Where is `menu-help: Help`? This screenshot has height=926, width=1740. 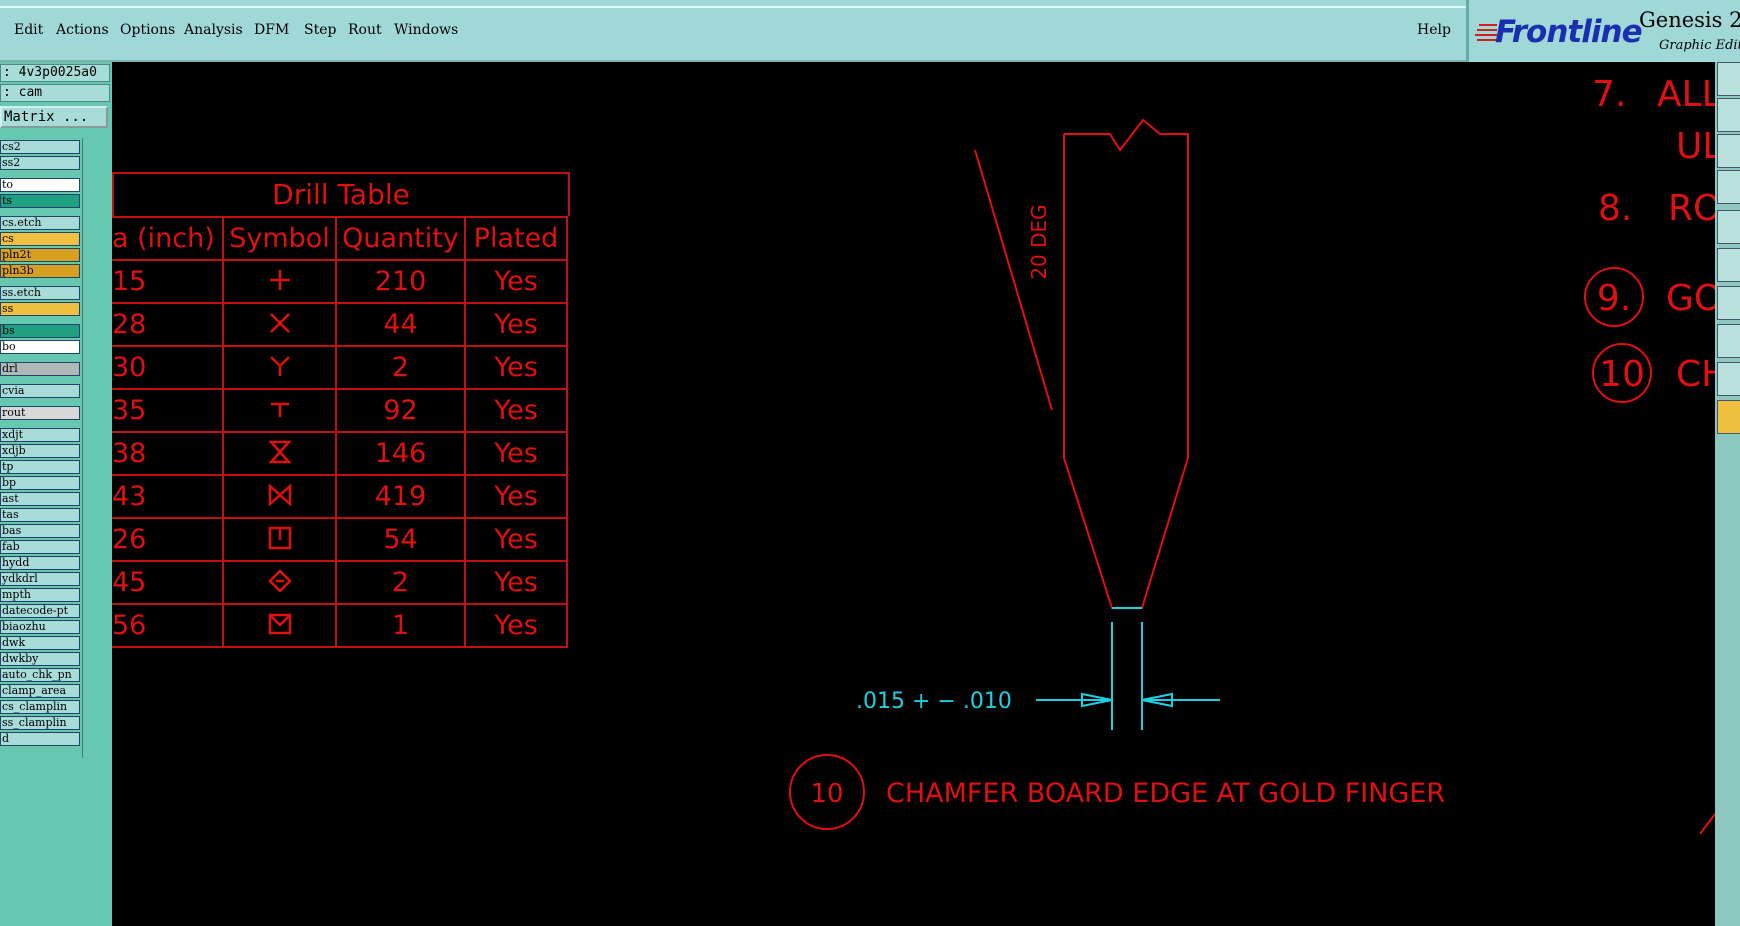
menu-help: Help is located at coordinates (1434, 30).